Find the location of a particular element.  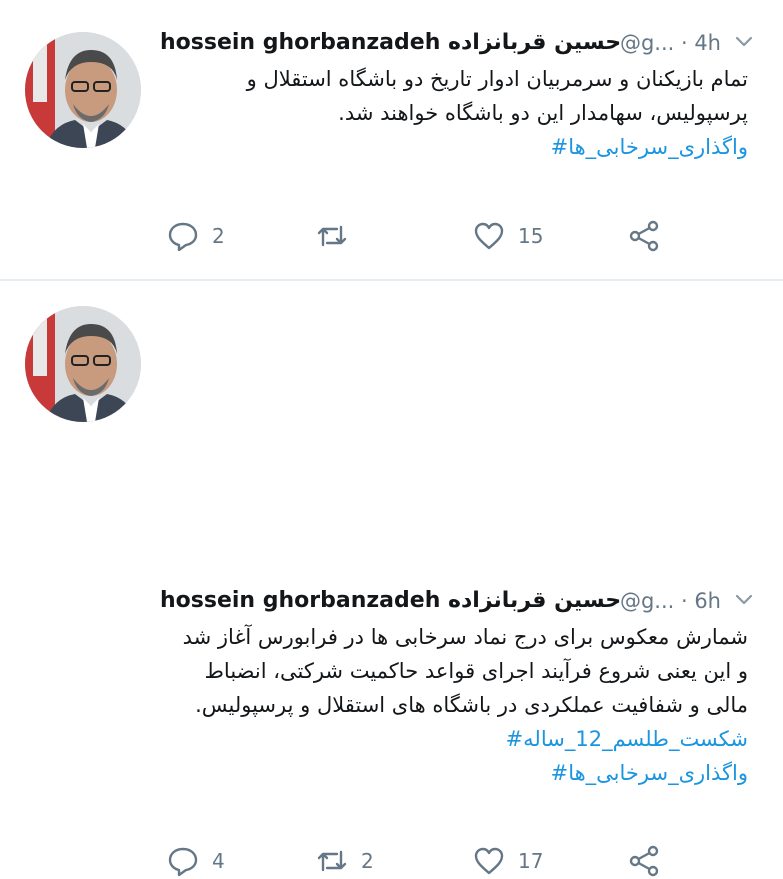

retweet-button: 2 is located at coordinates (344, 861).